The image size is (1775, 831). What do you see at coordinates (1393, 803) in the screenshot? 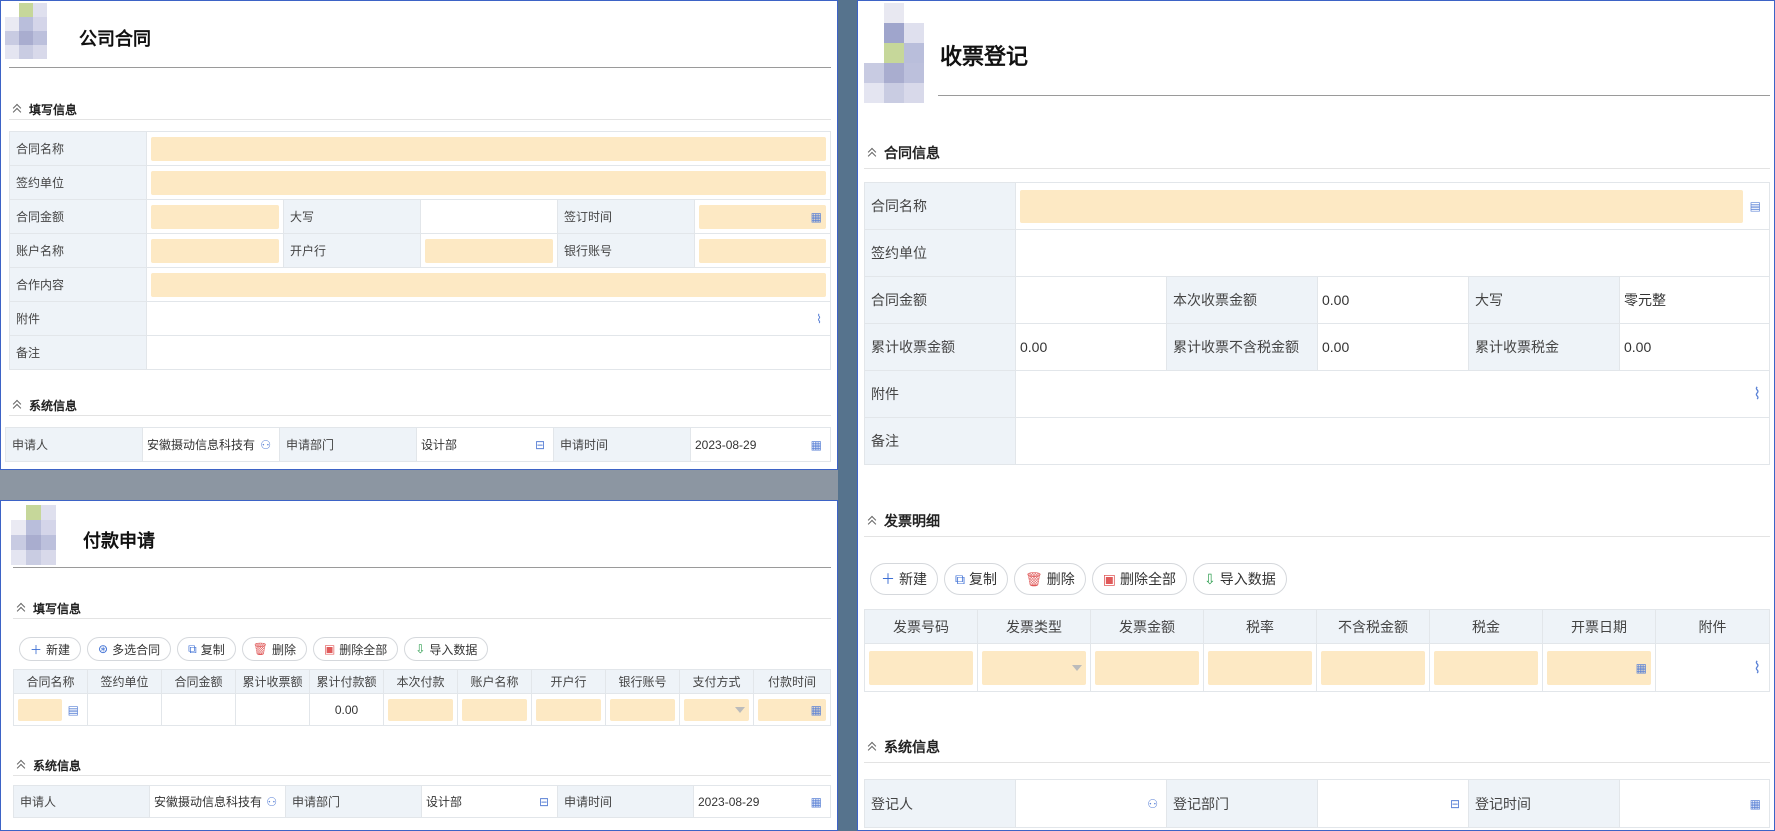
I see `dept-value: ⊟` at bounding box center [1393, 803].